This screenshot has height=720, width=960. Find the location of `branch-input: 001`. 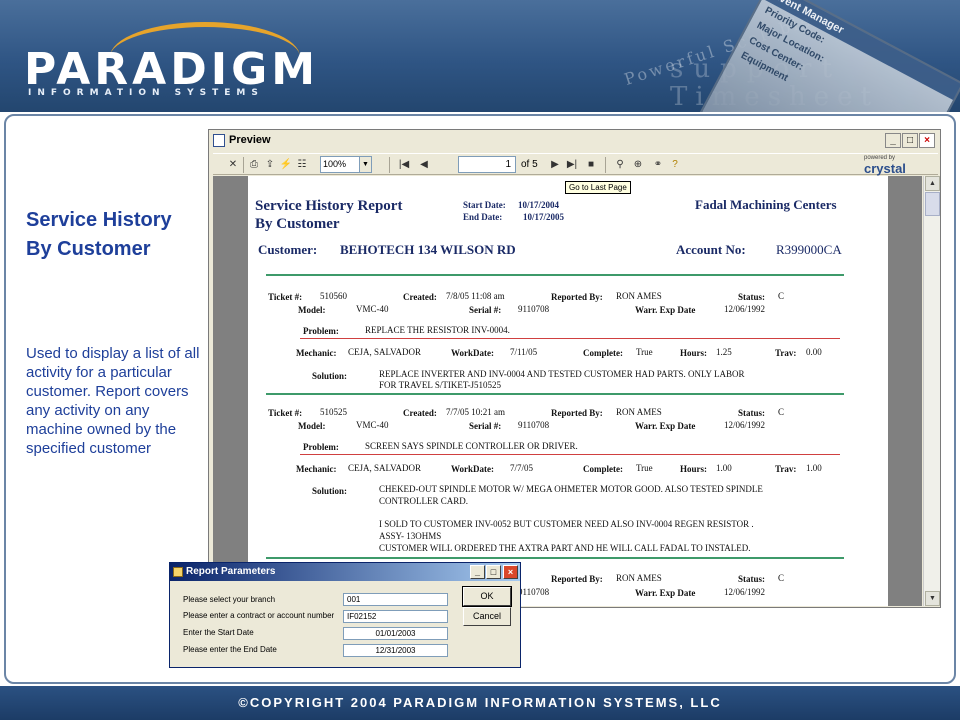

branch-input: 001 is located at coordinates (395, 599).